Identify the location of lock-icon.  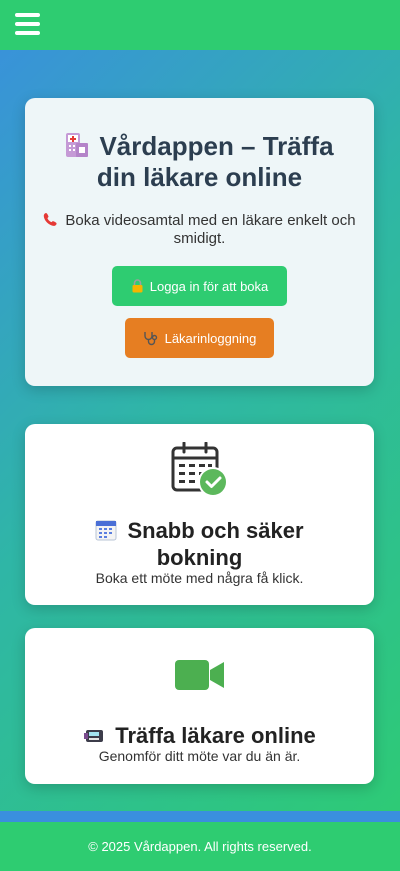
(137, 286).